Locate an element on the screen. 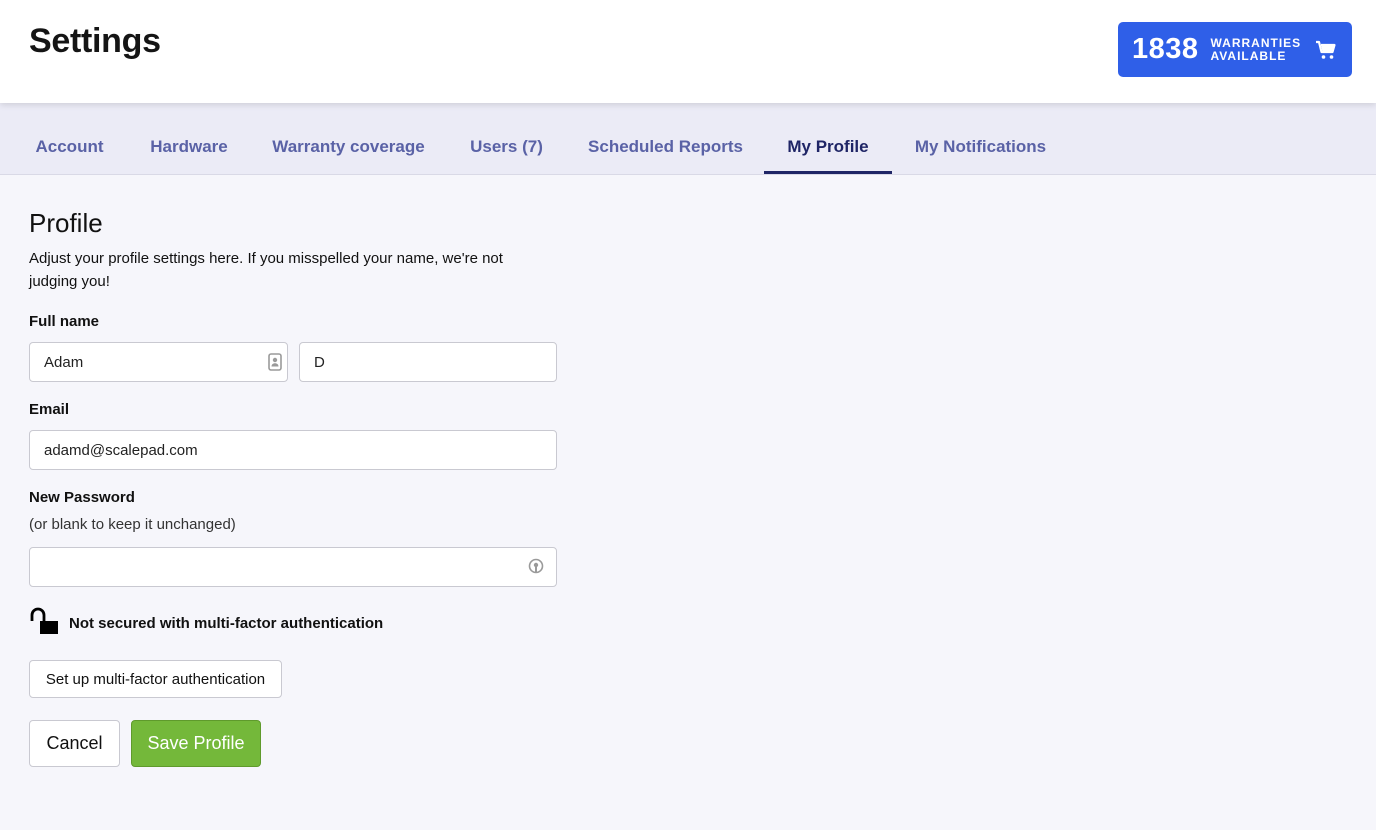 The width and height of the screenshot is (1376, 830). tab-my-notifications: My Notifications is located at coordinates (980, 139).